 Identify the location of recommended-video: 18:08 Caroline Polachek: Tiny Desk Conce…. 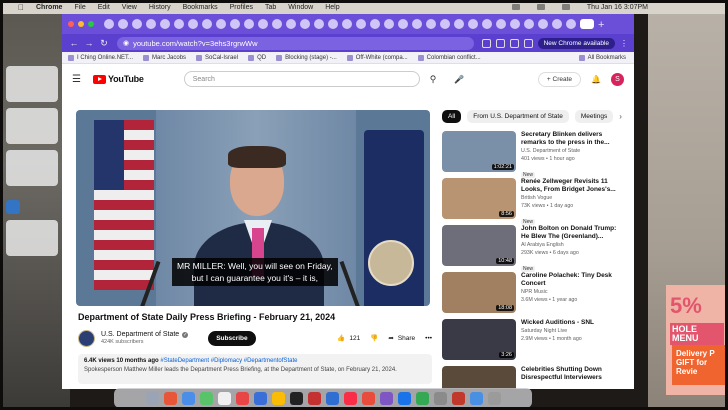
(534, 295).